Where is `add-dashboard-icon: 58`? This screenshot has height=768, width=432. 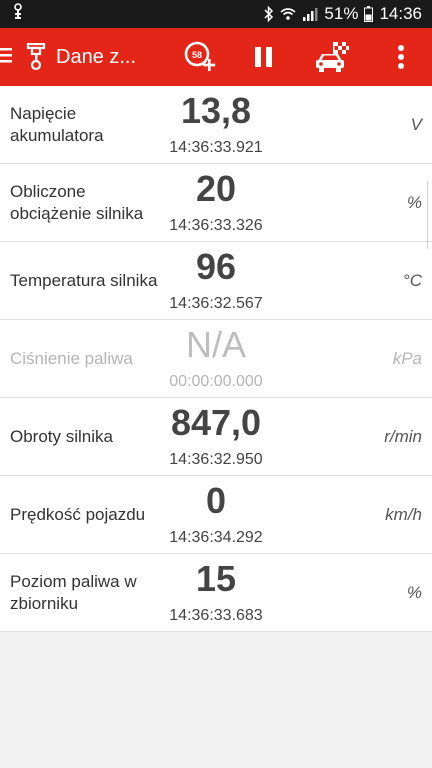
add-dashboard-icon: 58 is located at coordinates (200, 56).